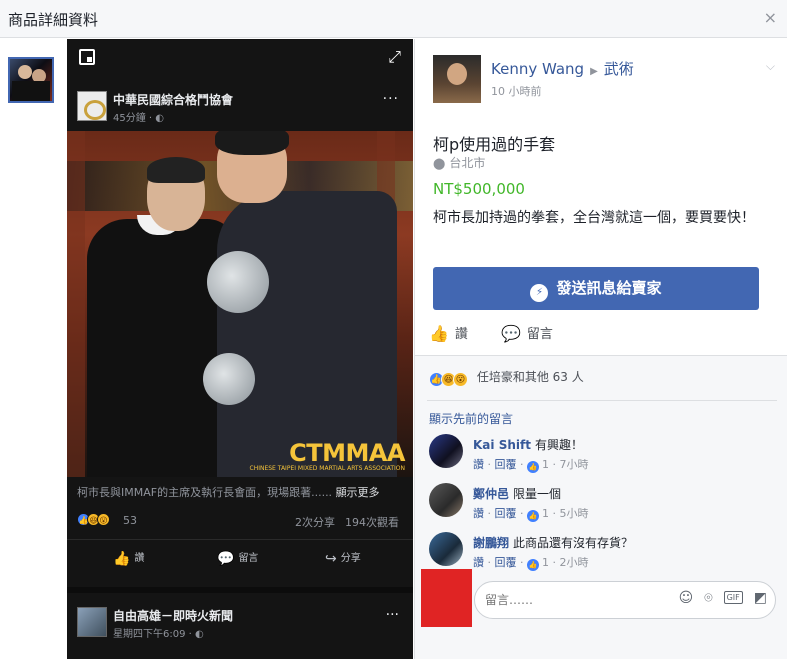 This screenshot has width=787, height=659. What do you see at coordinates (506, 377) in the screenshot?
I see `likes-summary: 👍 😆 😮 任培豪和其他 63 人` at bounding box center [506, 377].